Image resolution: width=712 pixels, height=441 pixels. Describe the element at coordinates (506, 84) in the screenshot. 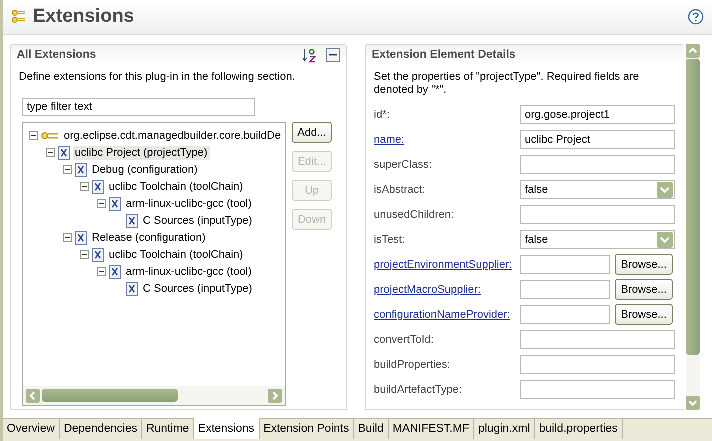

I see `section-description: Set the properties of "projectType". Required fields are denoted by "*".` at that location.